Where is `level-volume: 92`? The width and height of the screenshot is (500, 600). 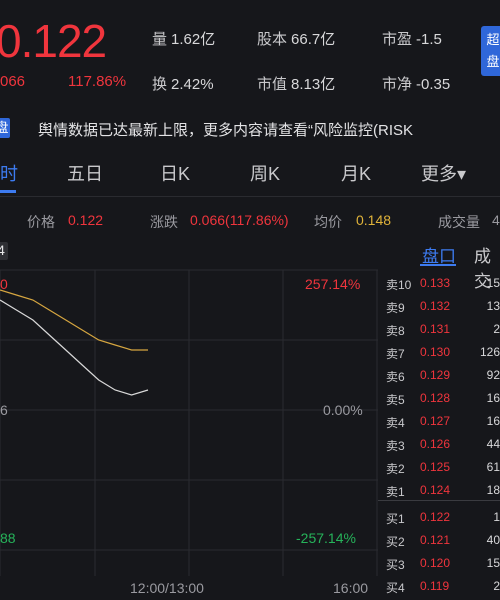
level-volume: 92 is located at coordinates (493, 375).